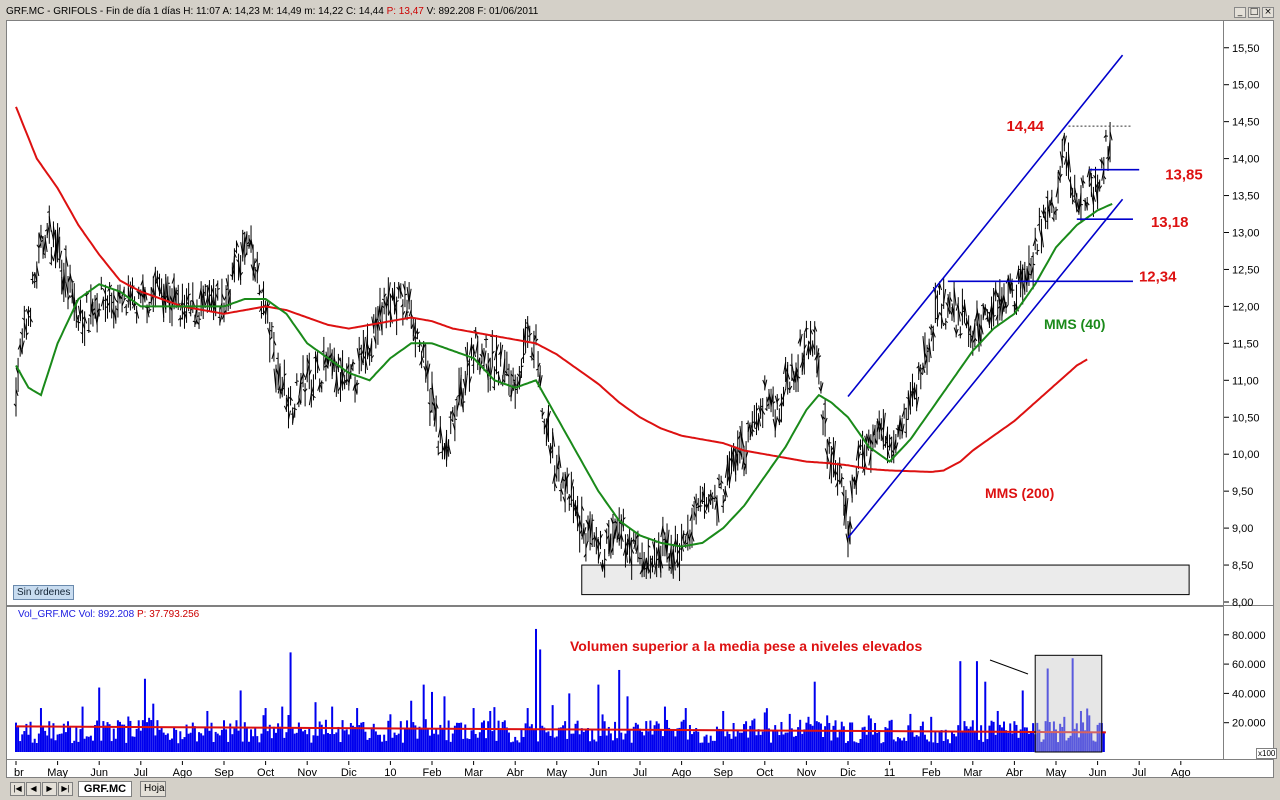 The image size is (1280, 800). Describe the element at coordinates (105, 789) in the screenshot. I see `tab-grf-mc: GRF.MC` at that location.